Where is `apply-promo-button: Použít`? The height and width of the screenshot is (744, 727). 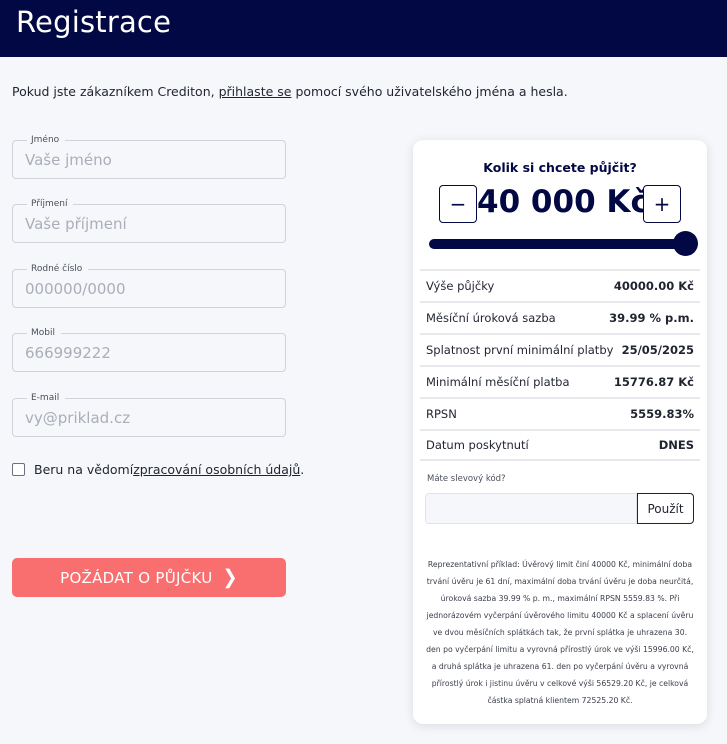 apply-promo-button: Použít is located at coordinates (665, 508).